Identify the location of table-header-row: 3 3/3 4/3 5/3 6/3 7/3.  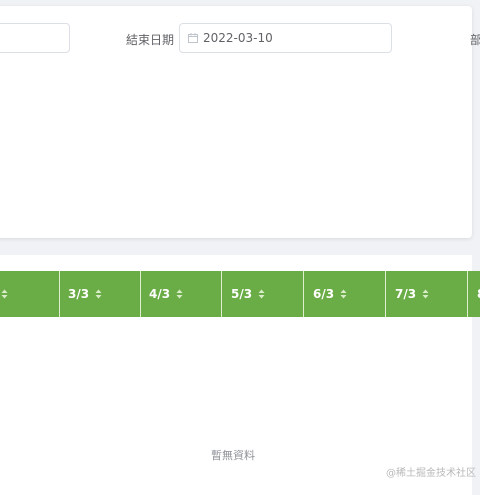
(240, 294).